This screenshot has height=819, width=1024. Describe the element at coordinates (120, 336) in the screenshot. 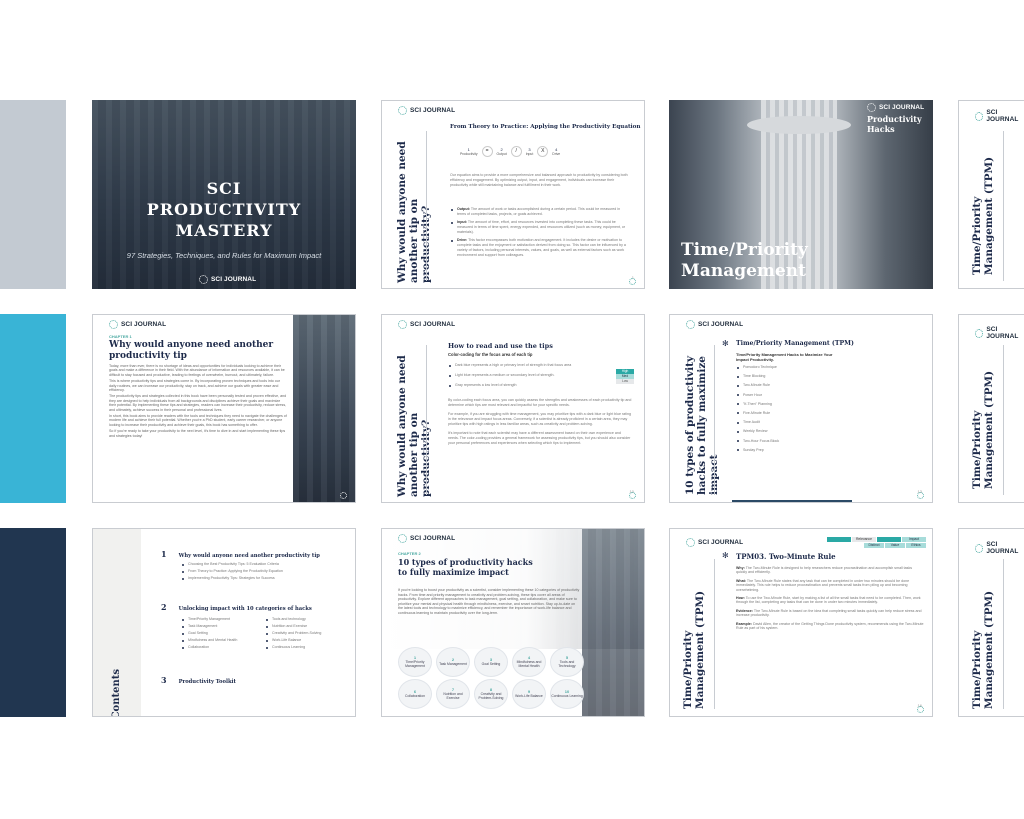

I see `chapter-label: CHAPTER 1` at that location.